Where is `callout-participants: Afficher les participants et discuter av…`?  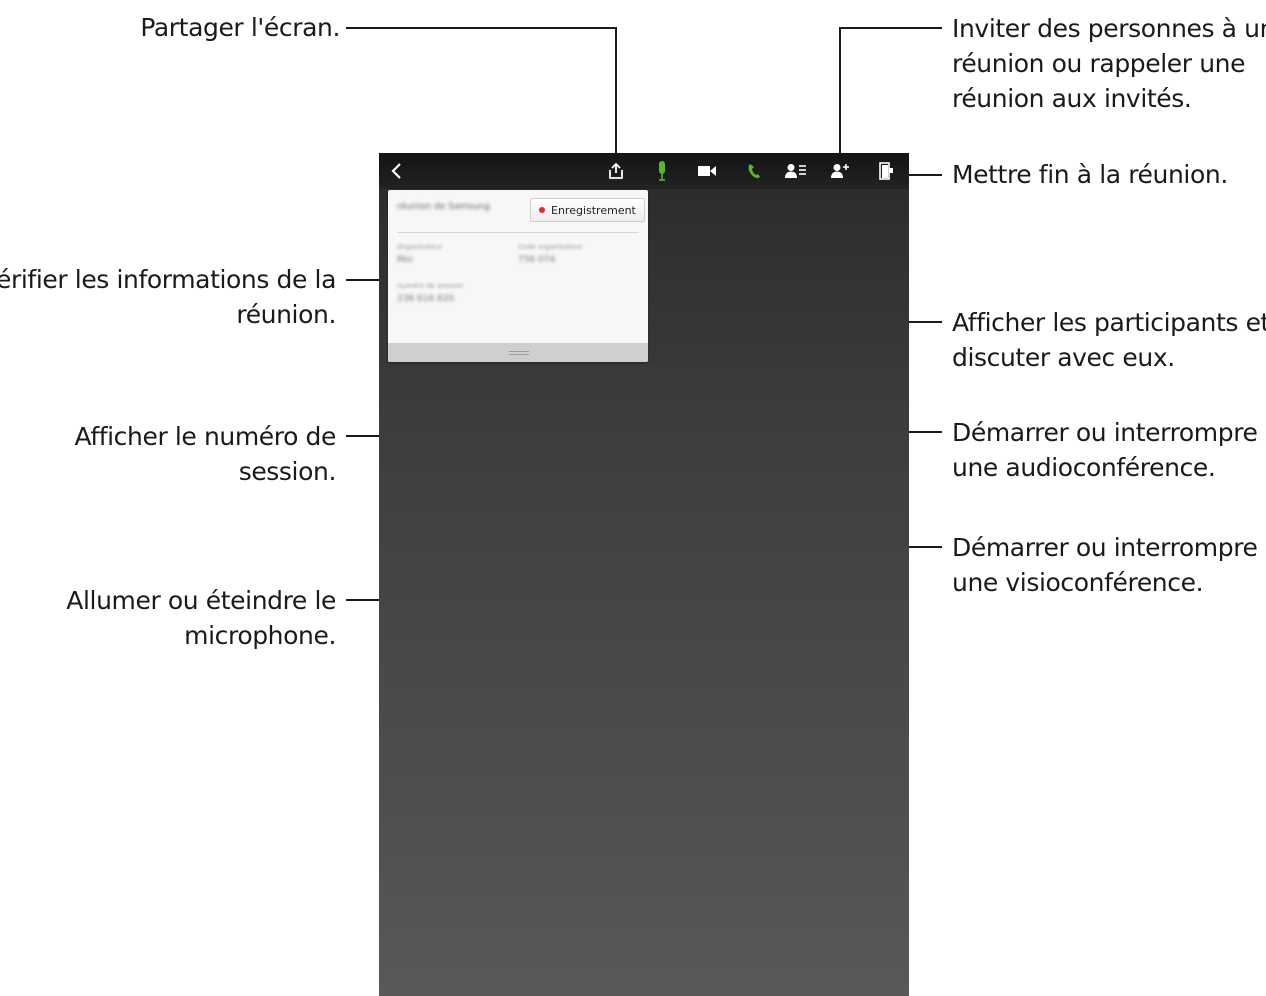
callout-participants: Afficher les participants et discuter av… is located at coordinates (1109, 340).